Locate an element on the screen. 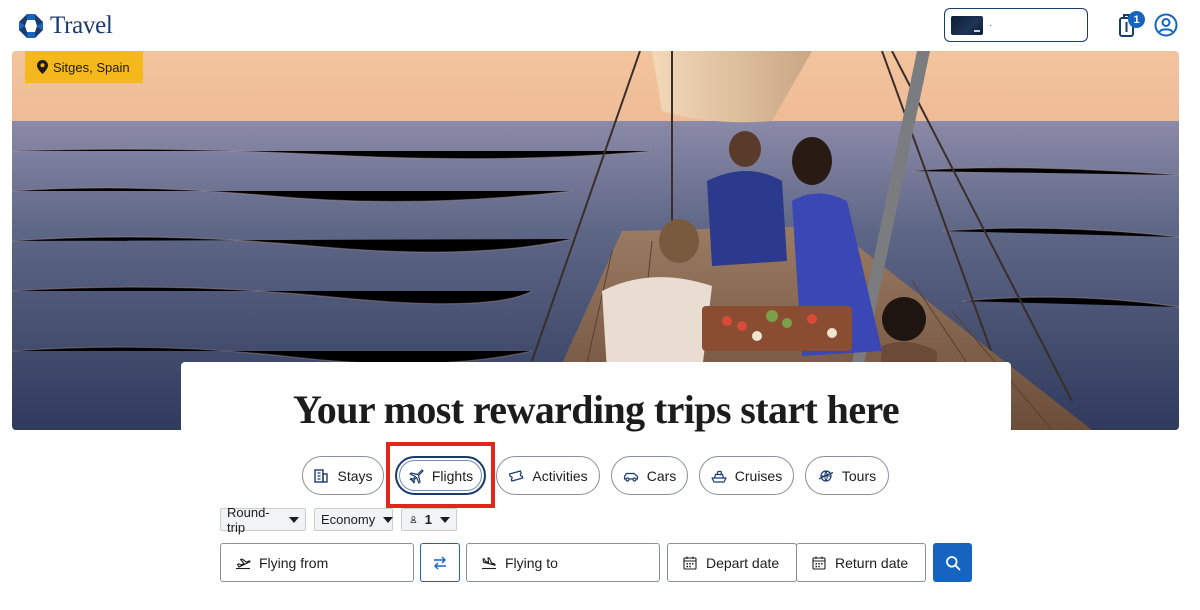 This screenshot has height=610, width=1200. tab-label: Cars is located at coordinates (661, 475).